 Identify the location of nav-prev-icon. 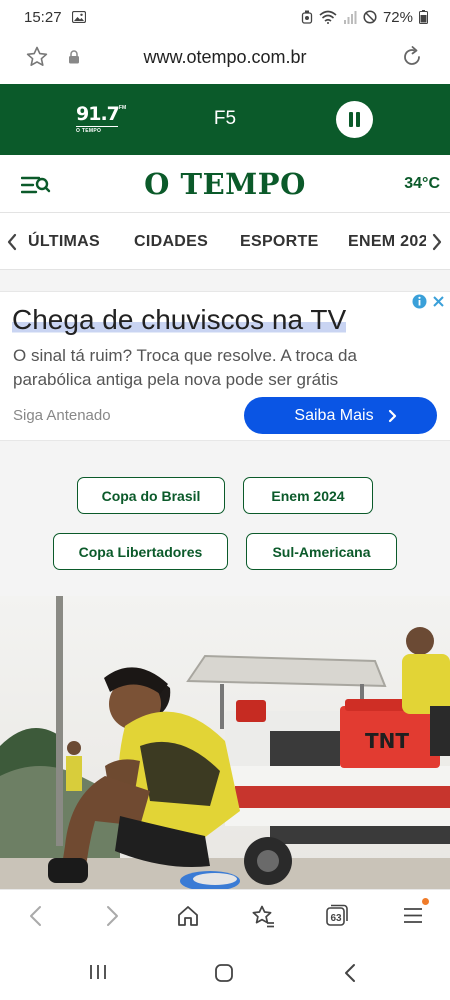
(12, 242).